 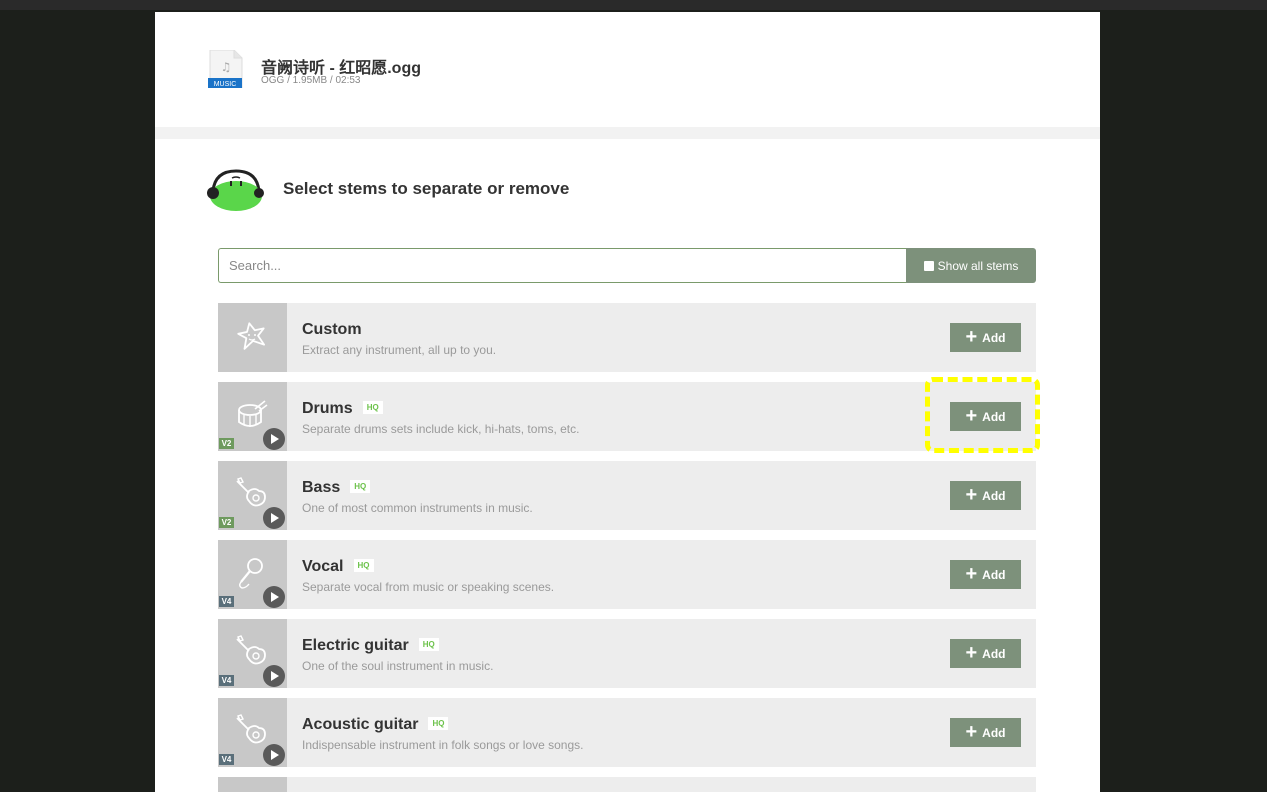 I want to click on music-file-icon: ♫ MUSIC, so click(x=225, y=69).